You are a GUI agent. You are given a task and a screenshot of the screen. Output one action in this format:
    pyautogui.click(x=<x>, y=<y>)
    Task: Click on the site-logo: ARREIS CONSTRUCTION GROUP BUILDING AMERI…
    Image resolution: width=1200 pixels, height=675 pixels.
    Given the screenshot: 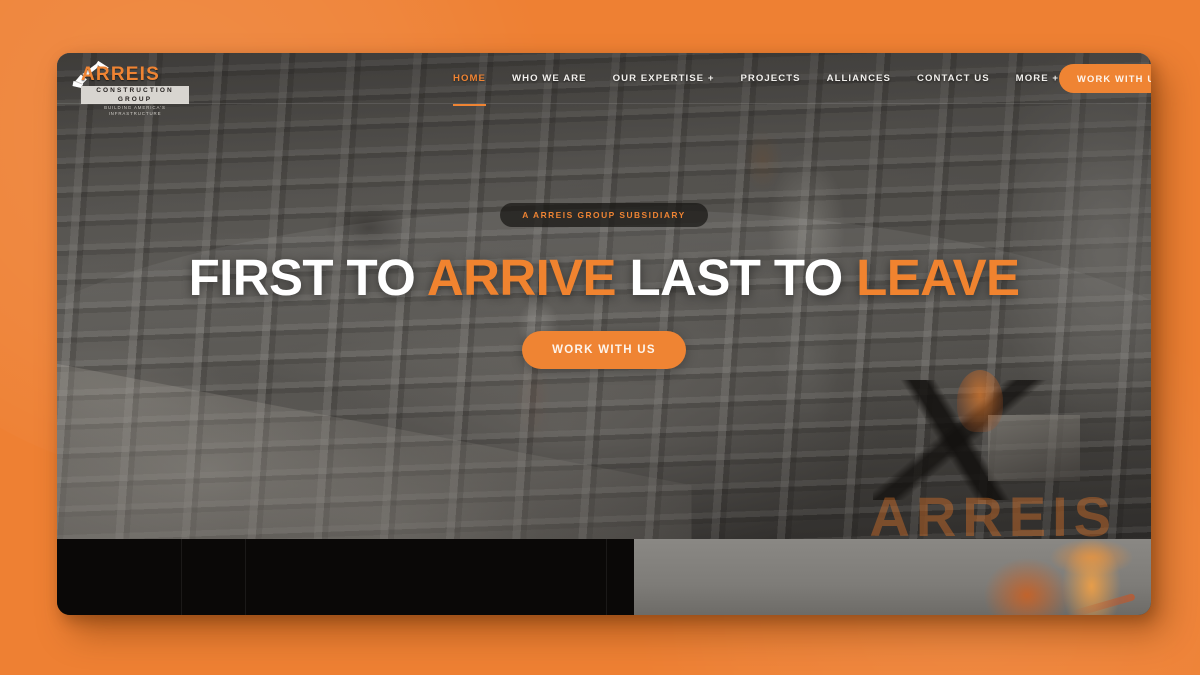 What is the action you would take?
    pyautogui.click(x=133, y=86)
    